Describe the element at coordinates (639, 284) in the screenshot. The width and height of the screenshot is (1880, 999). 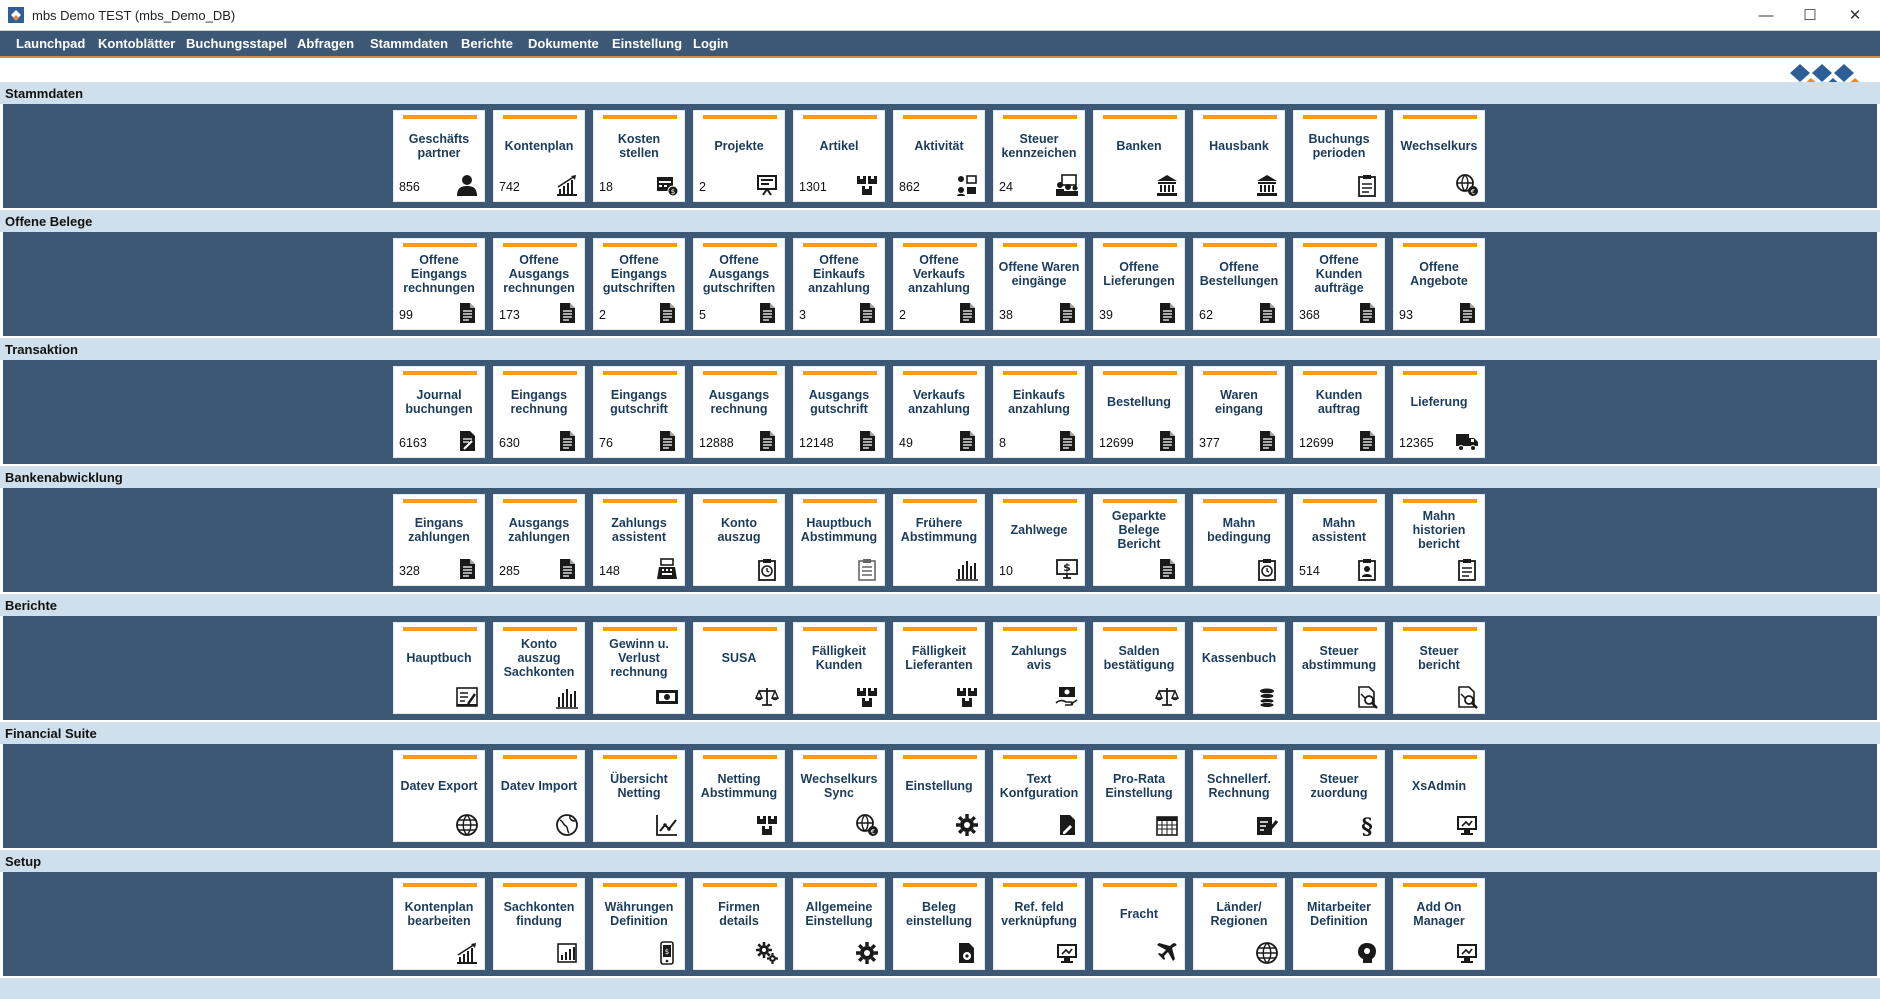
I see `tile-offene-eingangs-gutschriften: Offene Eingangs gutschriften 2` at that location.